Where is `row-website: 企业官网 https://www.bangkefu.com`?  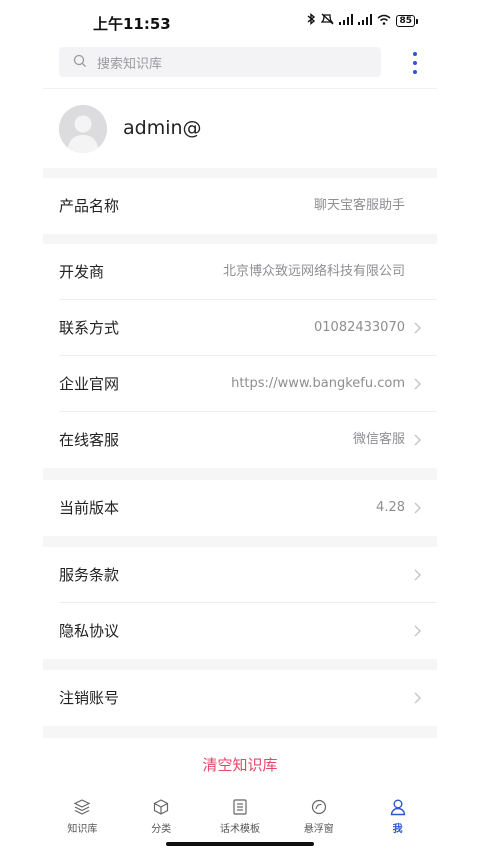 row-website: 企业官网 https://www.bangkefu.com is located at coordinates (240, 384).